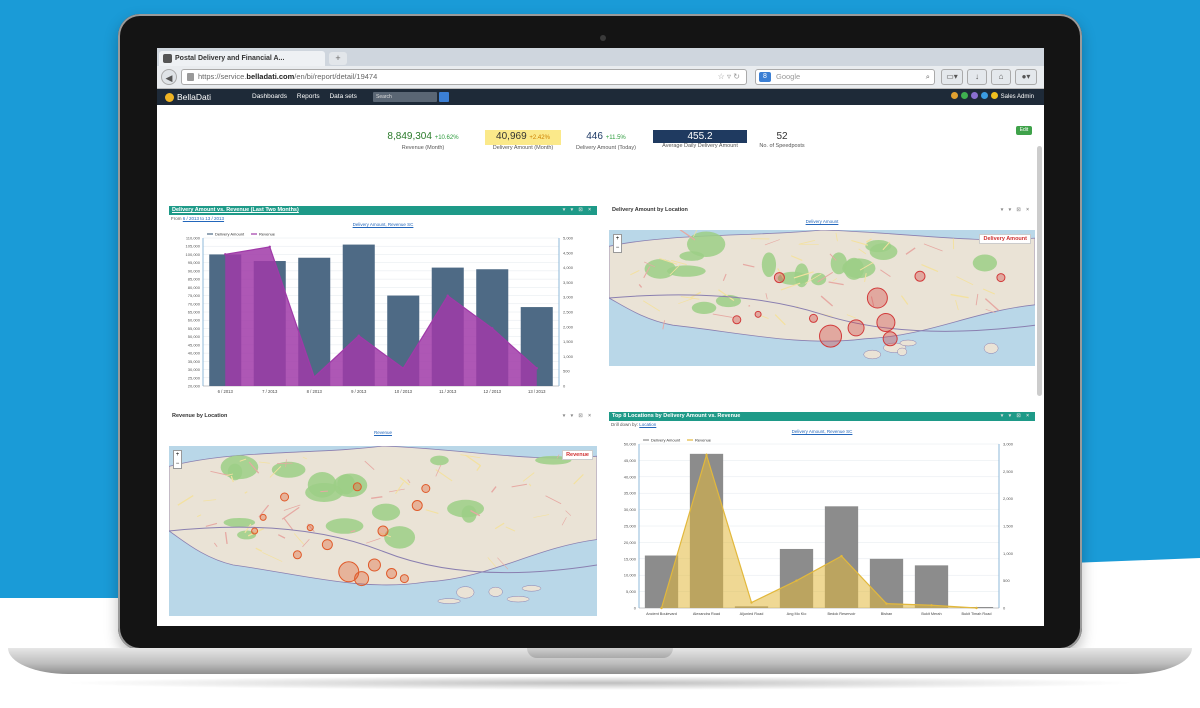 The image size is (1200, 708). Describe the element at coordinates (493, 391) in the screenshot. I see `x-tick-label: 12 / 2013` at that location.